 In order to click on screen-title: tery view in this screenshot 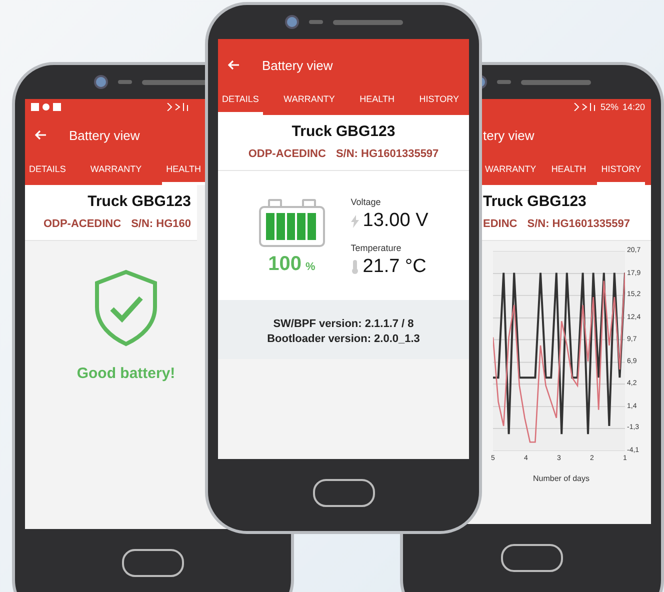, I will do `click(508, 135)`.